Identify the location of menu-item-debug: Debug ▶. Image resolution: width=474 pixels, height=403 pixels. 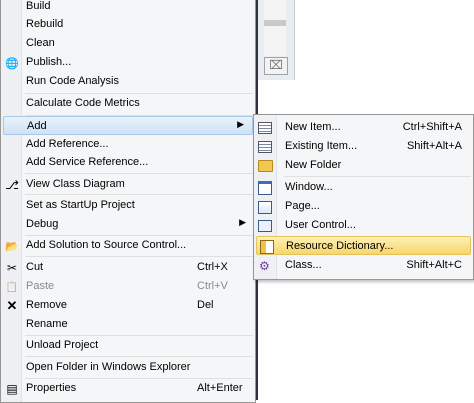
(128, 224).